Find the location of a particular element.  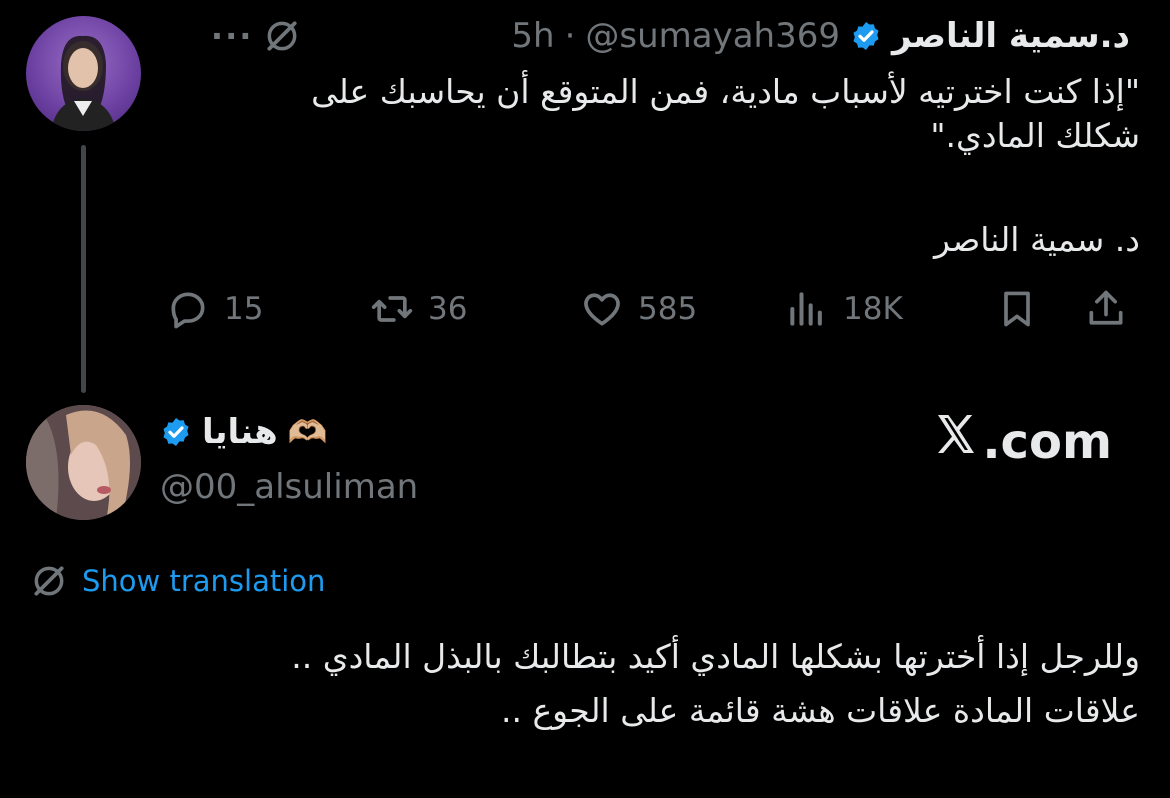

avatar-alsuliman is located at coordinates (83, 462).